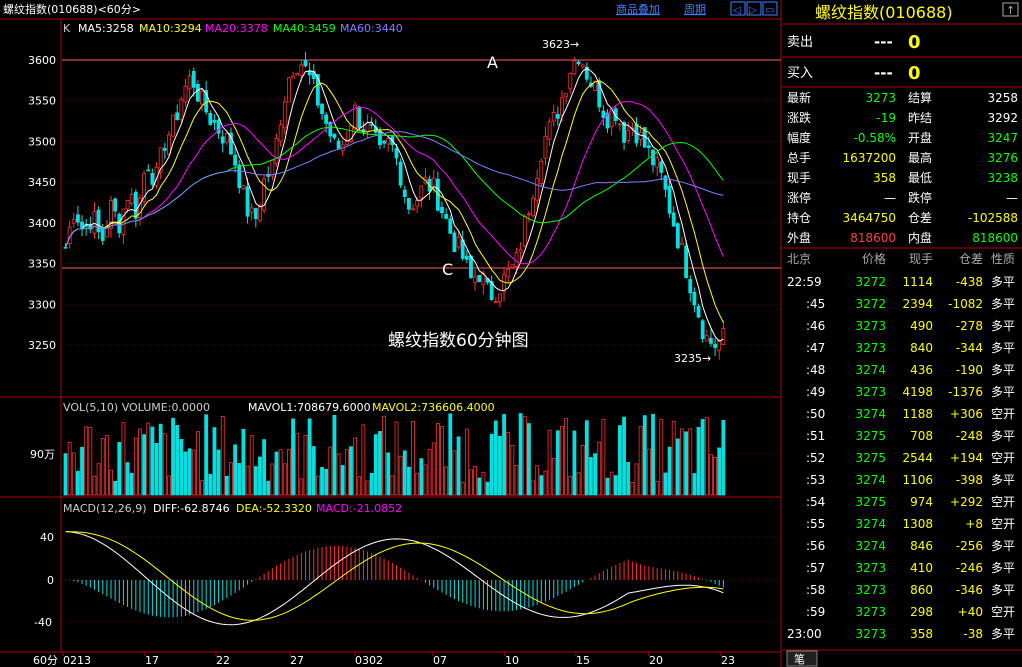 This screenshot has height=667, width=1022. Describe the element at coordinates (274, 508) in the screenshot. I see `macd-dea: DEA:-52.3320` at that location.